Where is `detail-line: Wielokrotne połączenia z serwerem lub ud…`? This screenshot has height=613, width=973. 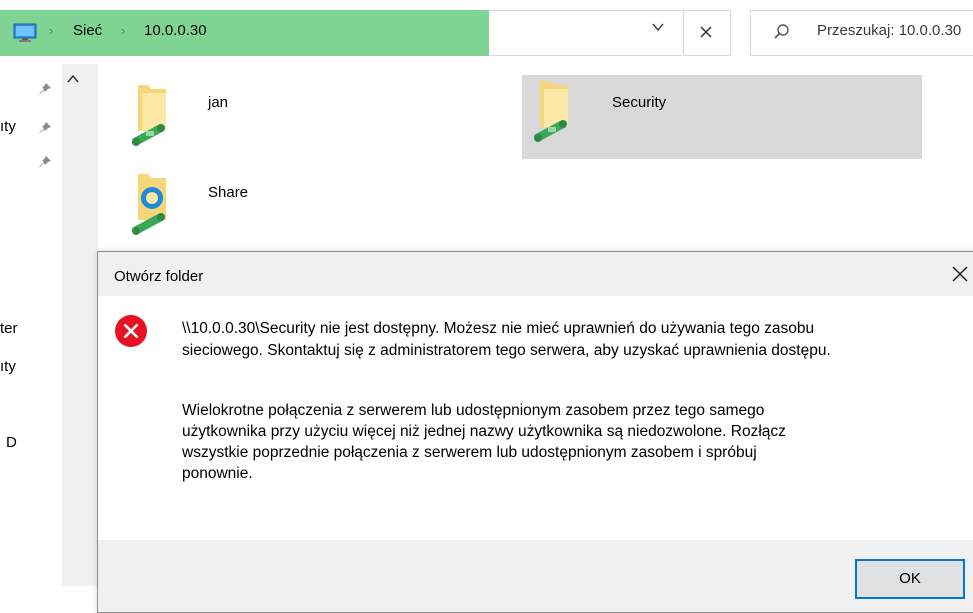
detail-line: Wielokrotne połączenia z serwerem lub ud… is located at coordinates (473, 410).